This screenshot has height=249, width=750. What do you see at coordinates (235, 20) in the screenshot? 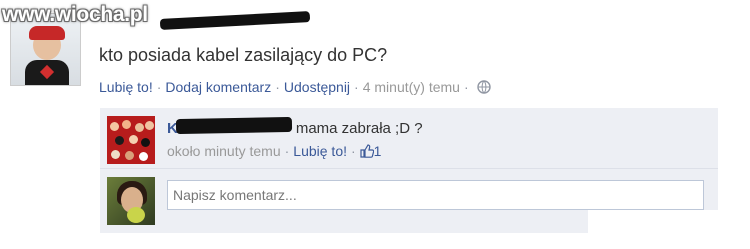
I see `redacted-poster-name` at bounding box center [235, 20].